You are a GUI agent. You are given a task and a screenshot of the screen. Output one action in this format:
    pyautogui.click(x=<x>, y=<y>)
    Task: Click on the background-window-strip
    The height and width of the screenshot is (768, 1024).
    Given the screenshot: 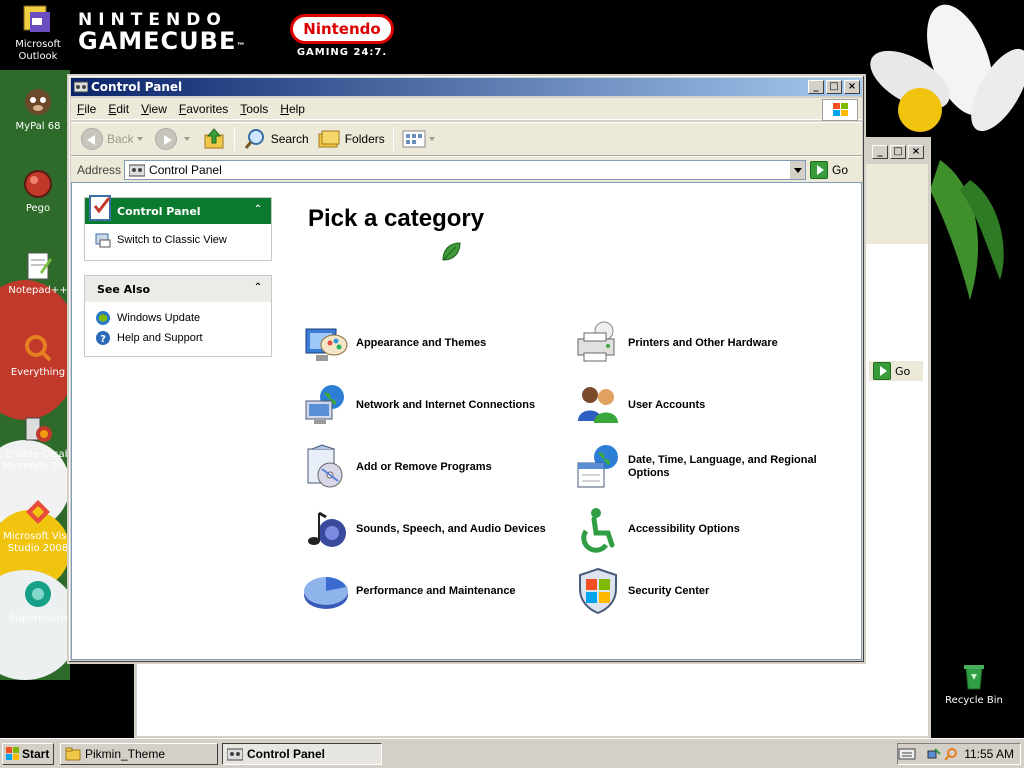 What is the action you would take?
    pyautogui.click(x=895, y=204)
    